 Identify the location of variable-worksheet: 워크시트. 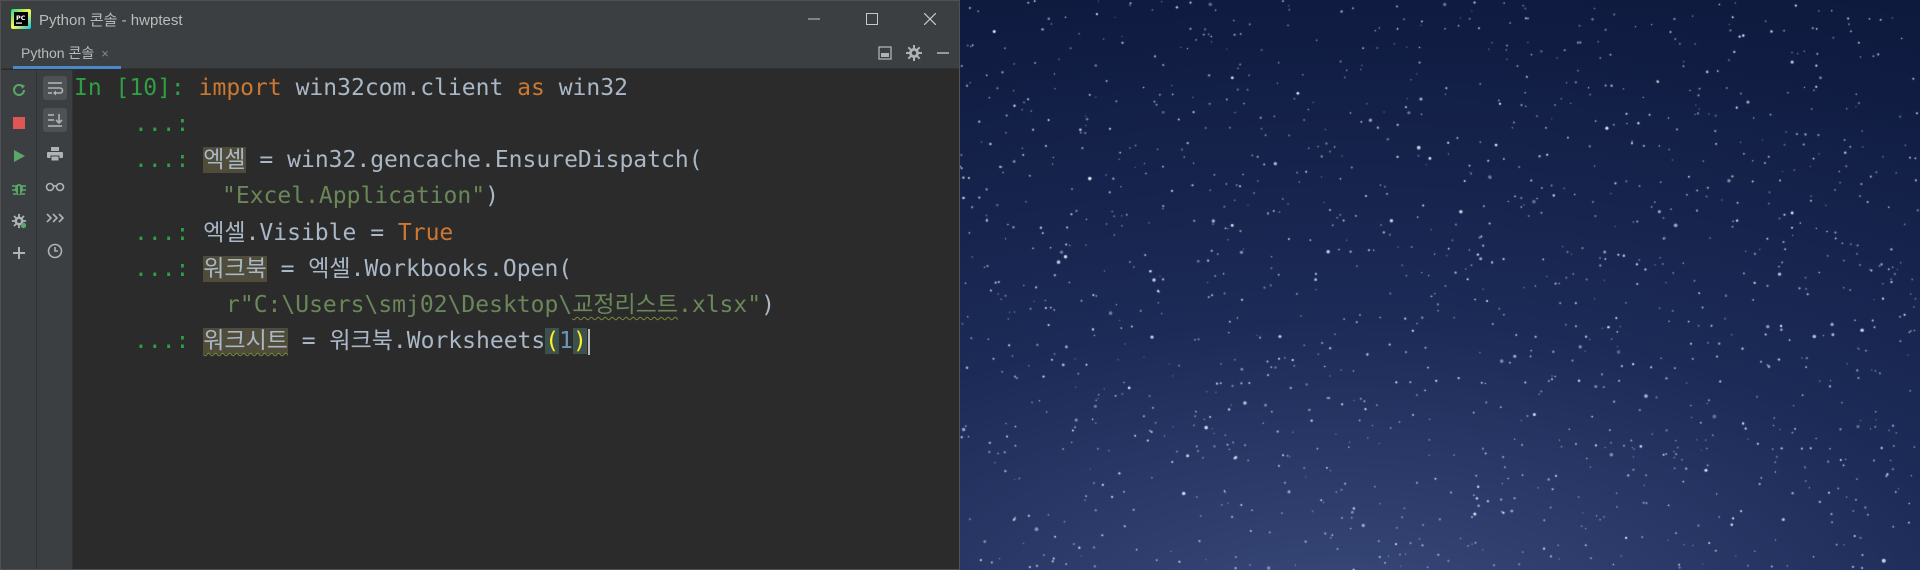
(245, 341).